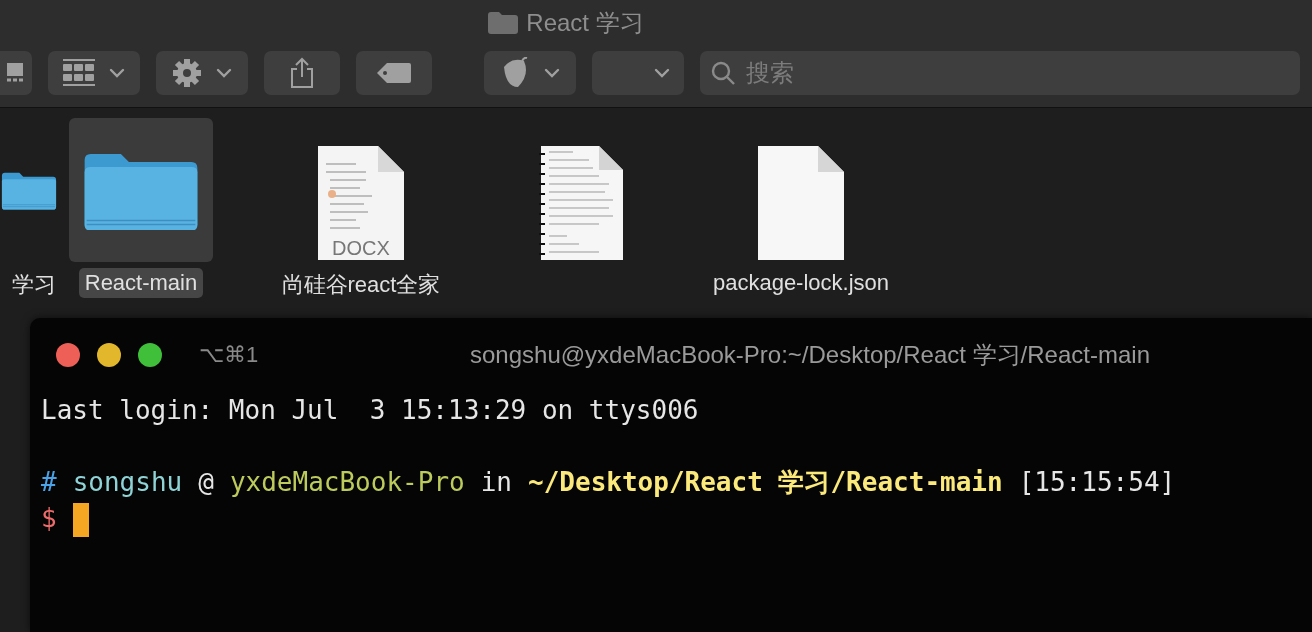  Describe the element at coordinates (127, 482) in the screenshot. I see `prompt-text: songshu` at that location.